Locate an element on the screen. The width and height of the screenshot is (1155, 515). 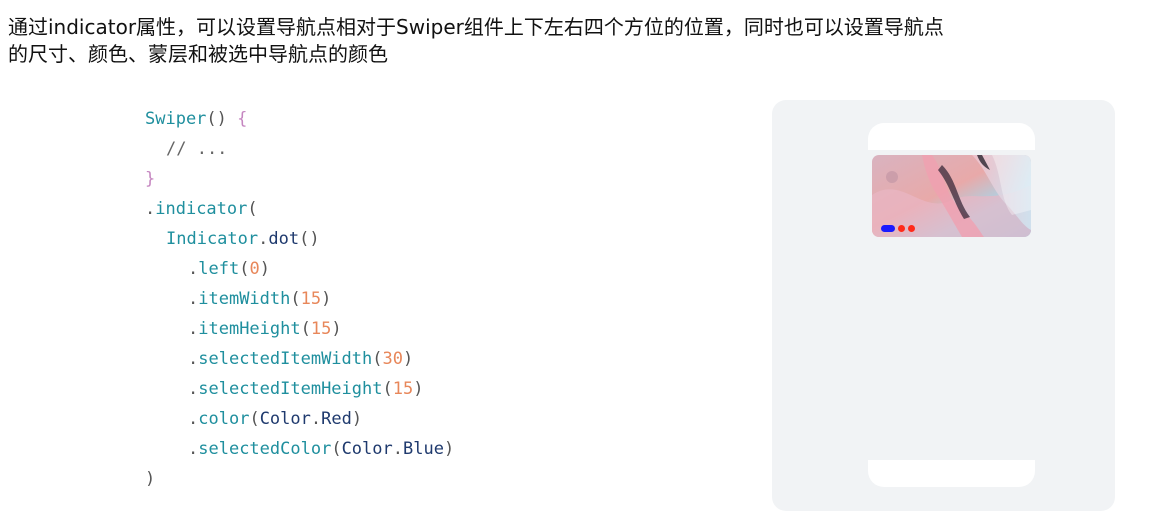
code-token: color is located at coordinates (224, 419).